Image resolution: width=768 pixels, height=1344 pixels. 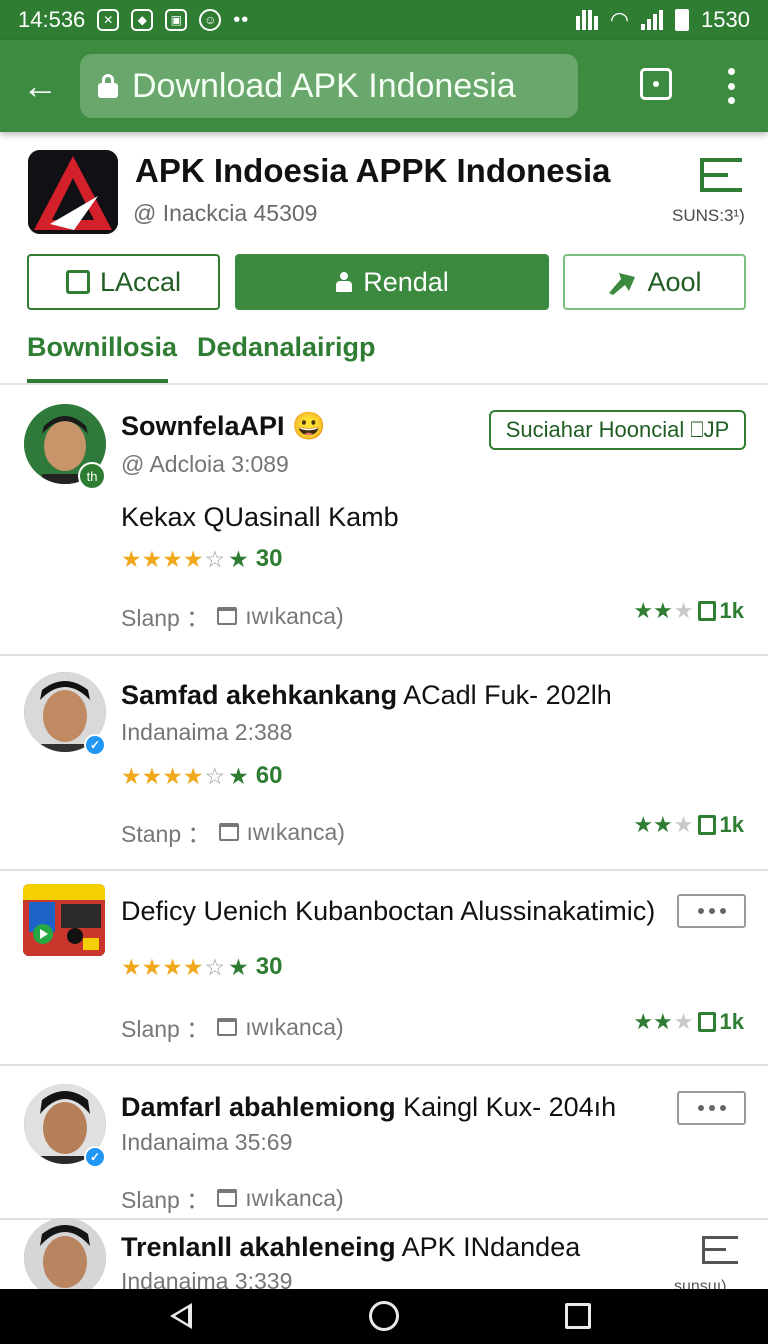 I want to click on item-stamp: Stanp ： ıwıkanca), so click(x=233, y=833).